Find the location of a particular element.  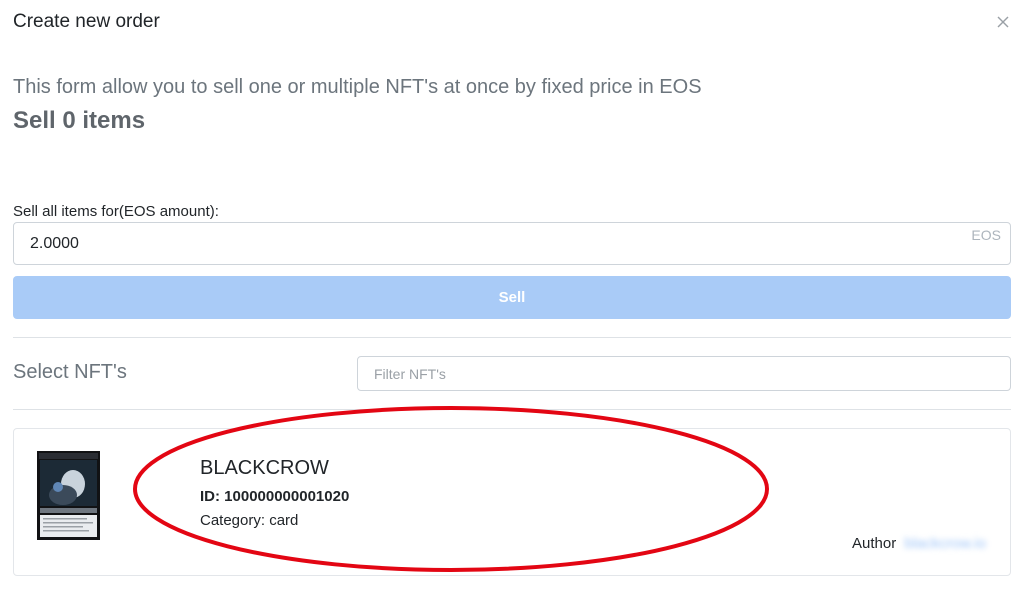

filter-nfts-input is located at coordinates (684, 373).